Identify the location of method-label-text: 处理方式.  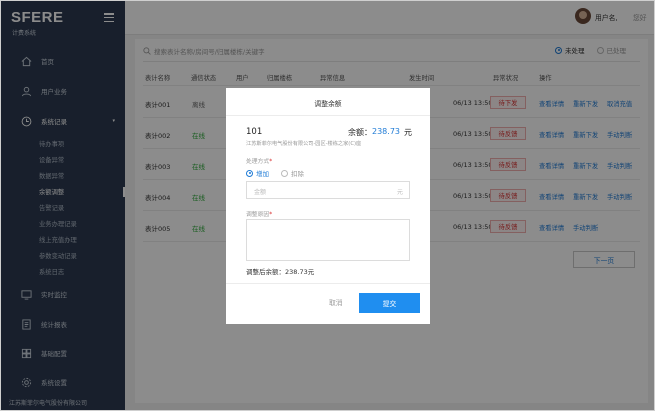
(258, 162).